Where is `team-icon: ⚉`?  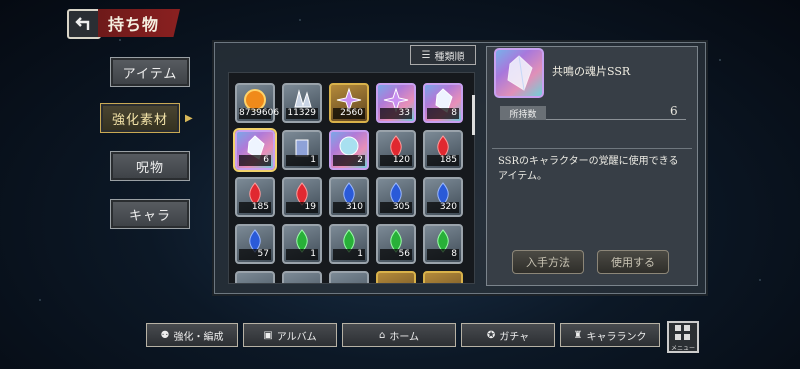 team-icon: ⚉ is located at coordinates (165, 335).